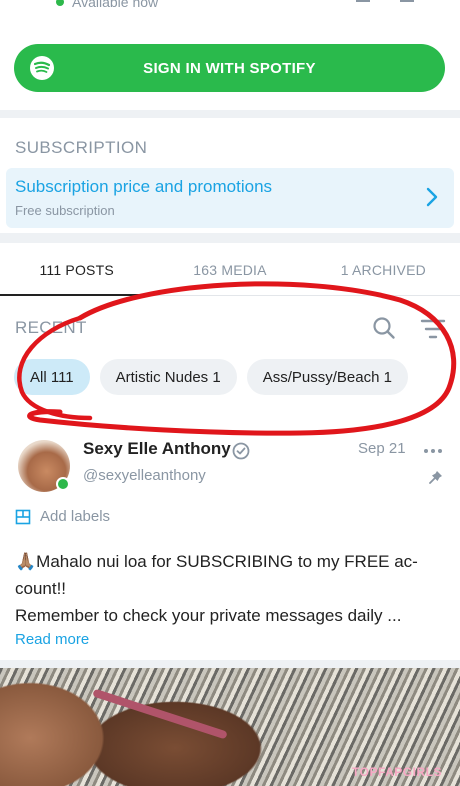  I want to click on availability-text: Available now, so click(115, 5).